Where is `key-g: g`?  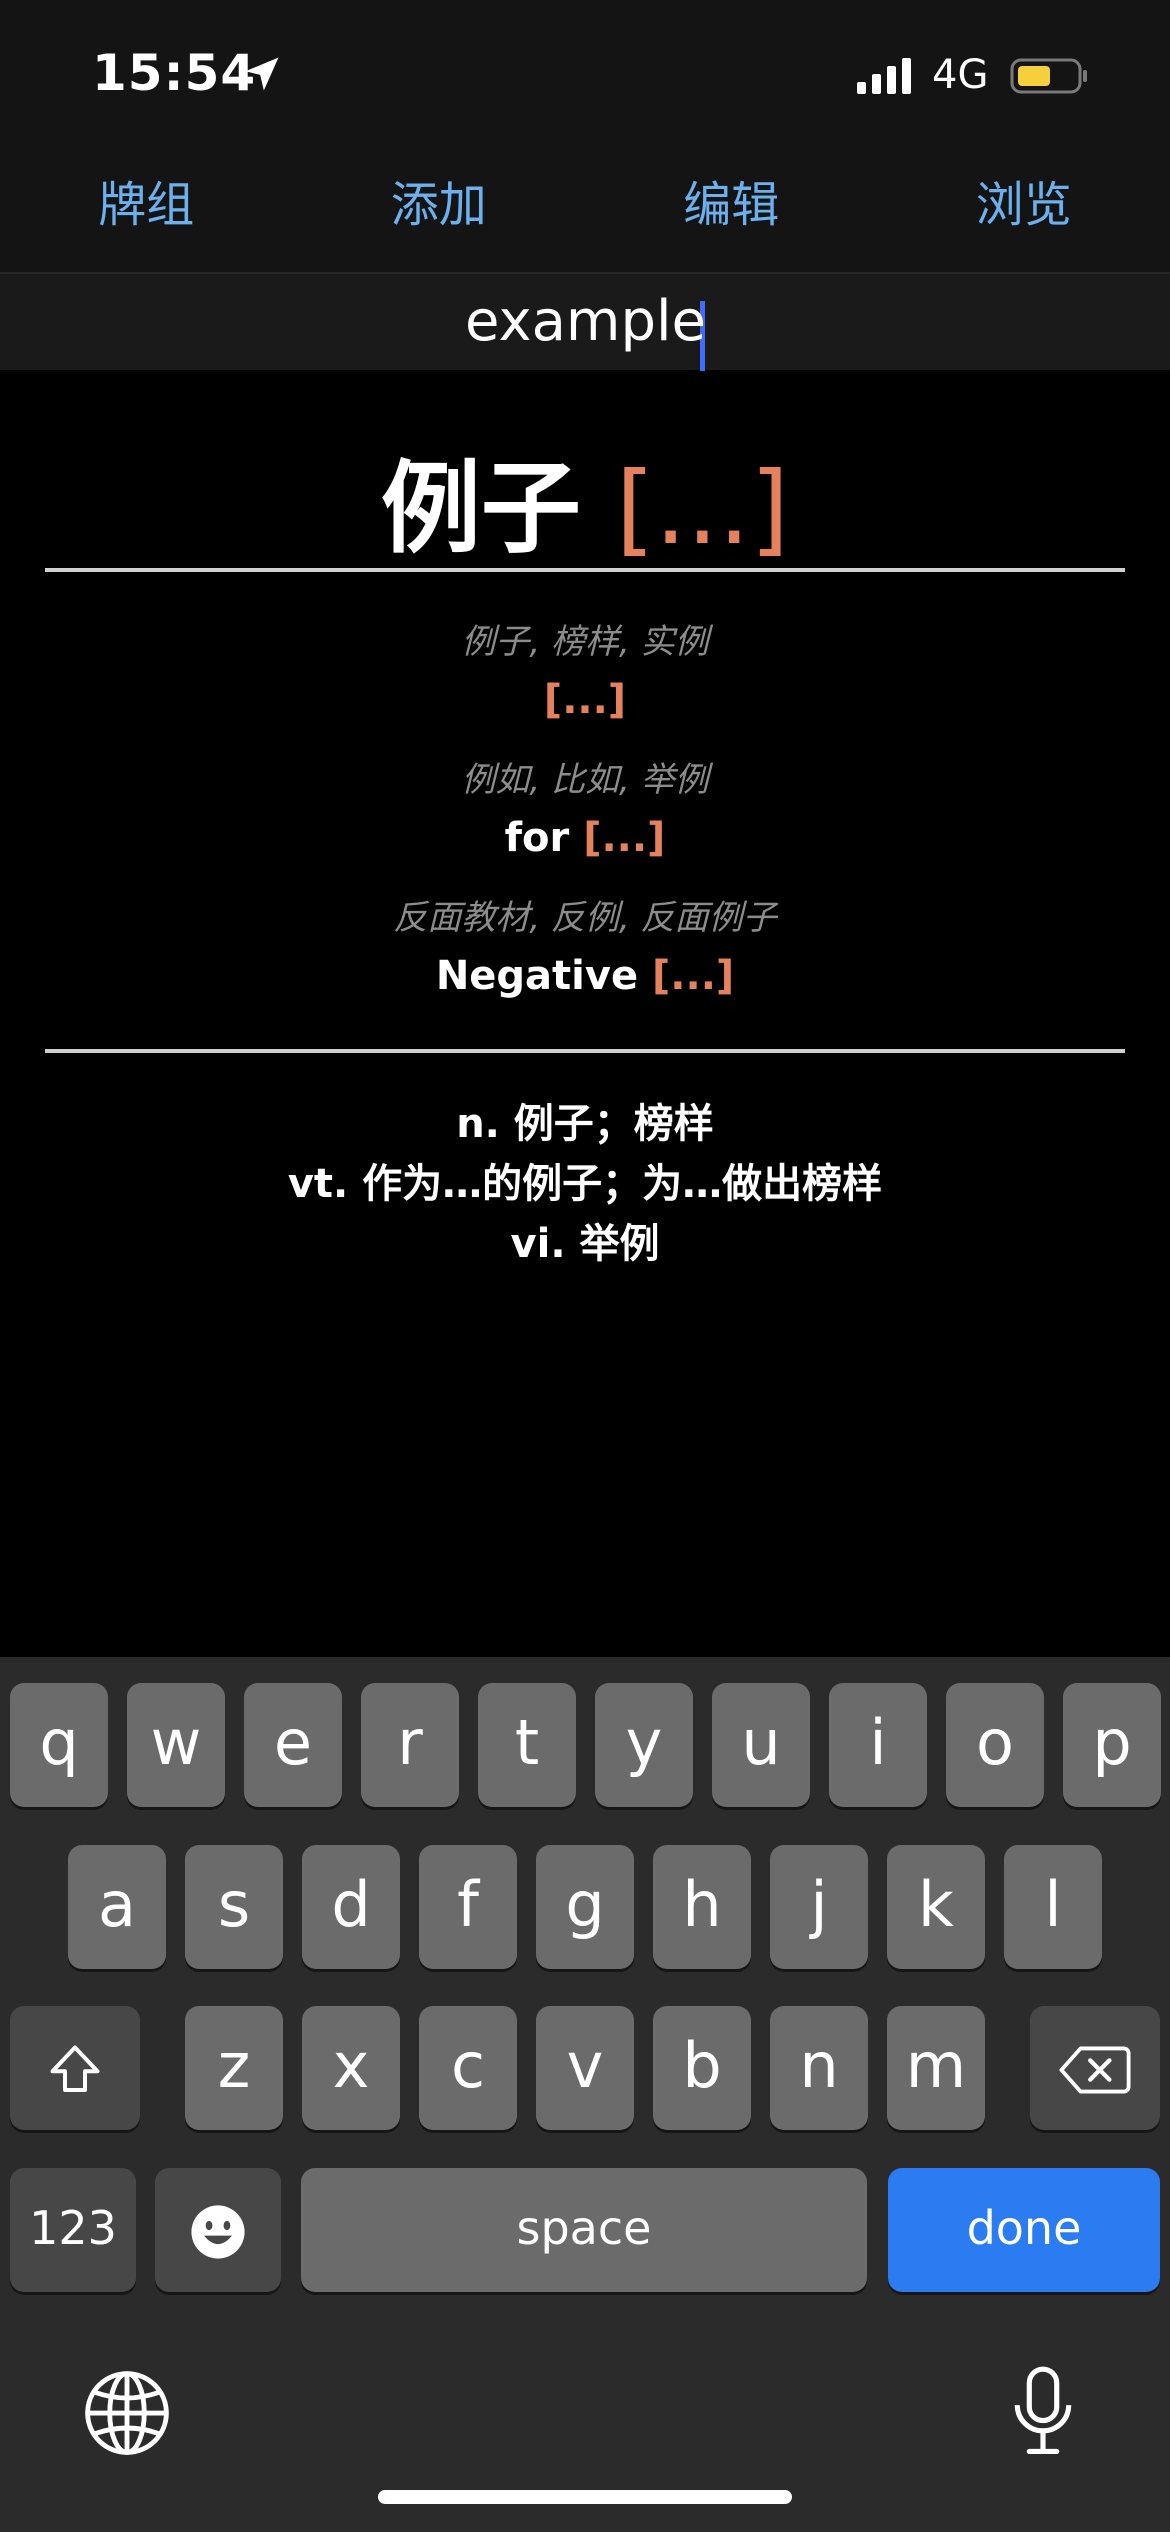
key-g: g is located at coordinates (585, 1907).